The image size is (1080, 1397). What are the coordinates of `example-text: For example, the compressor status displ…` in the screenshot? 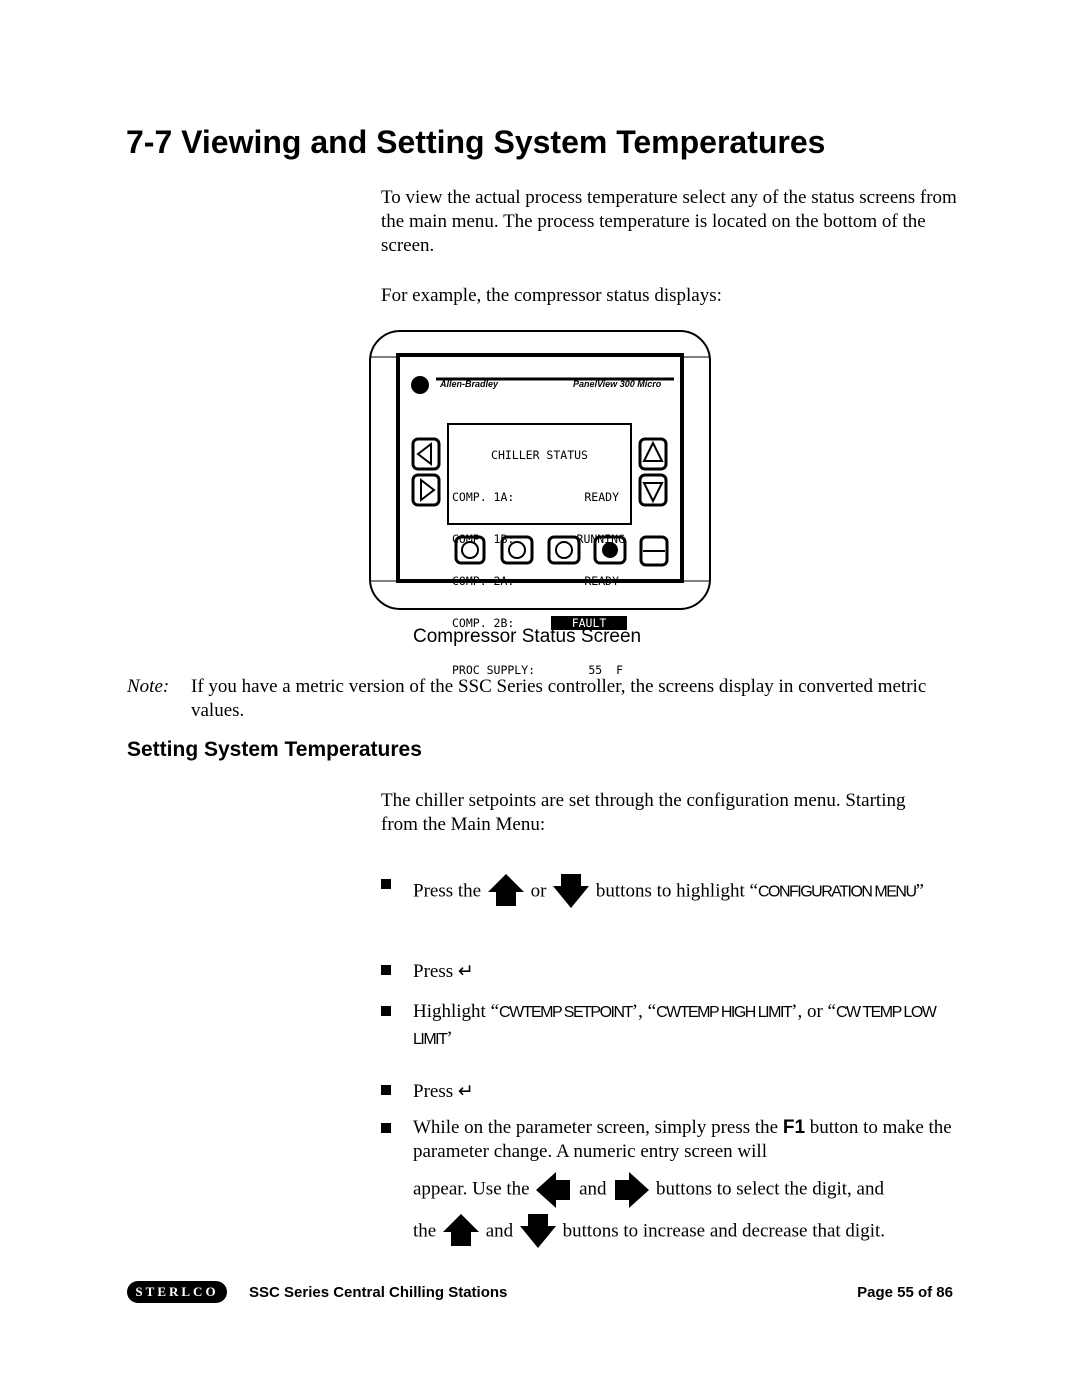 It's located at (551, 295).